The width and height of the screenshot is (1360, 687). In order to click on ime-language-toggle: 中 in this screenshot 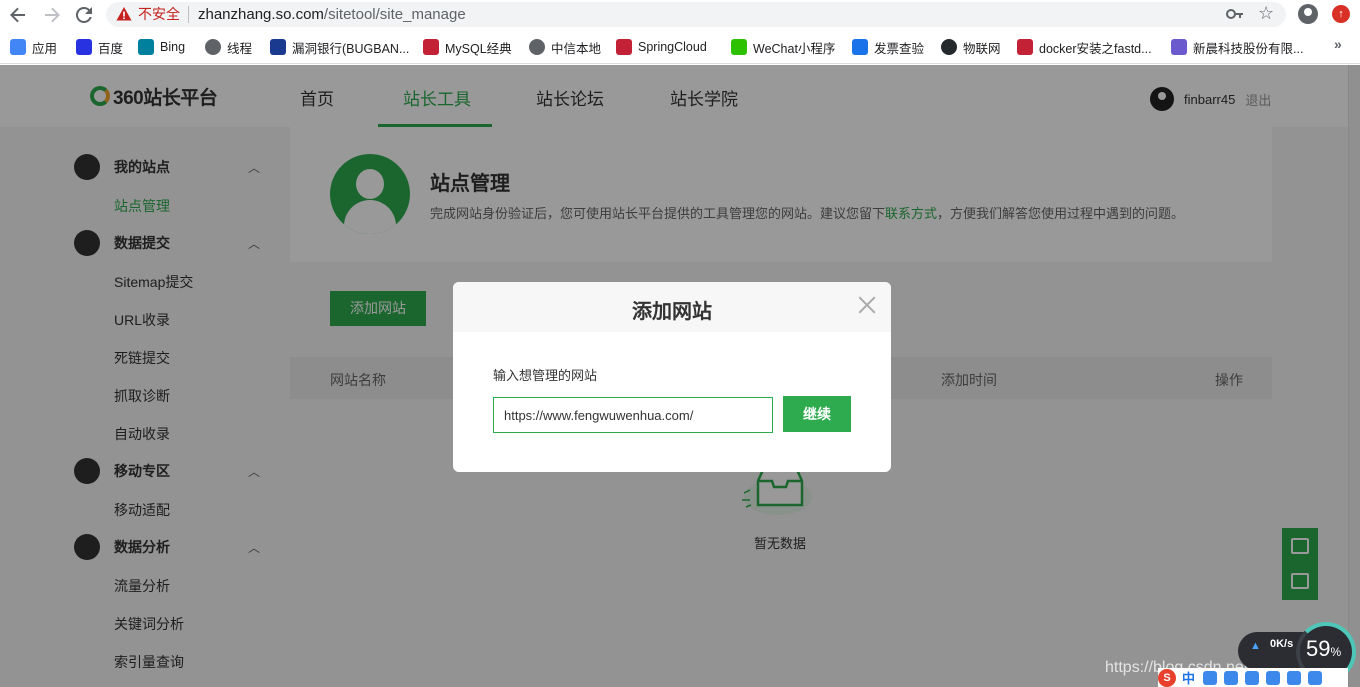, I will do `click(1188, 677)`.